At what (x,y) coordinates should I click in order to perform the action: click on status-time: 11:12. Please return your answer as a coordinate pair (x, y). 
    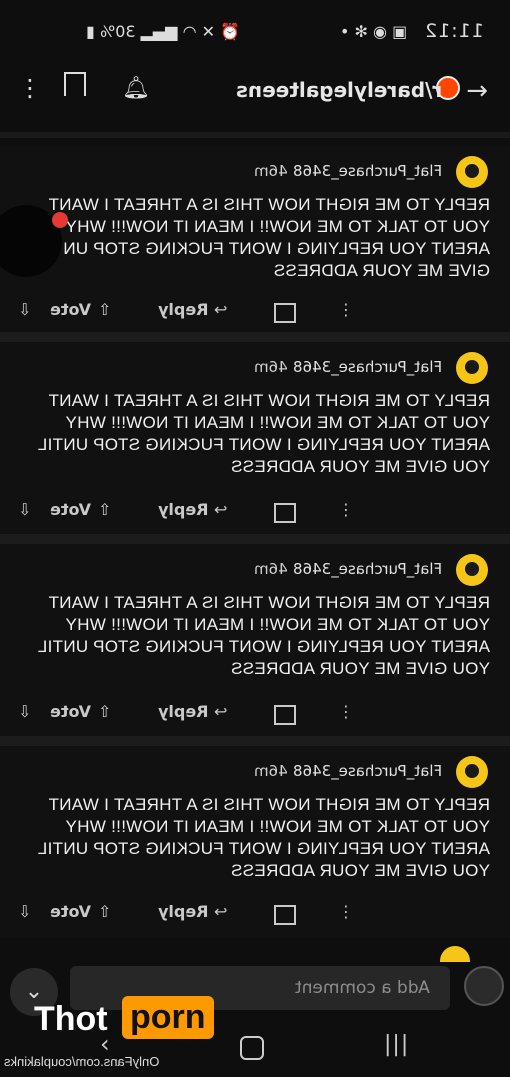
    Looking at the image, I should click on (454, 31).